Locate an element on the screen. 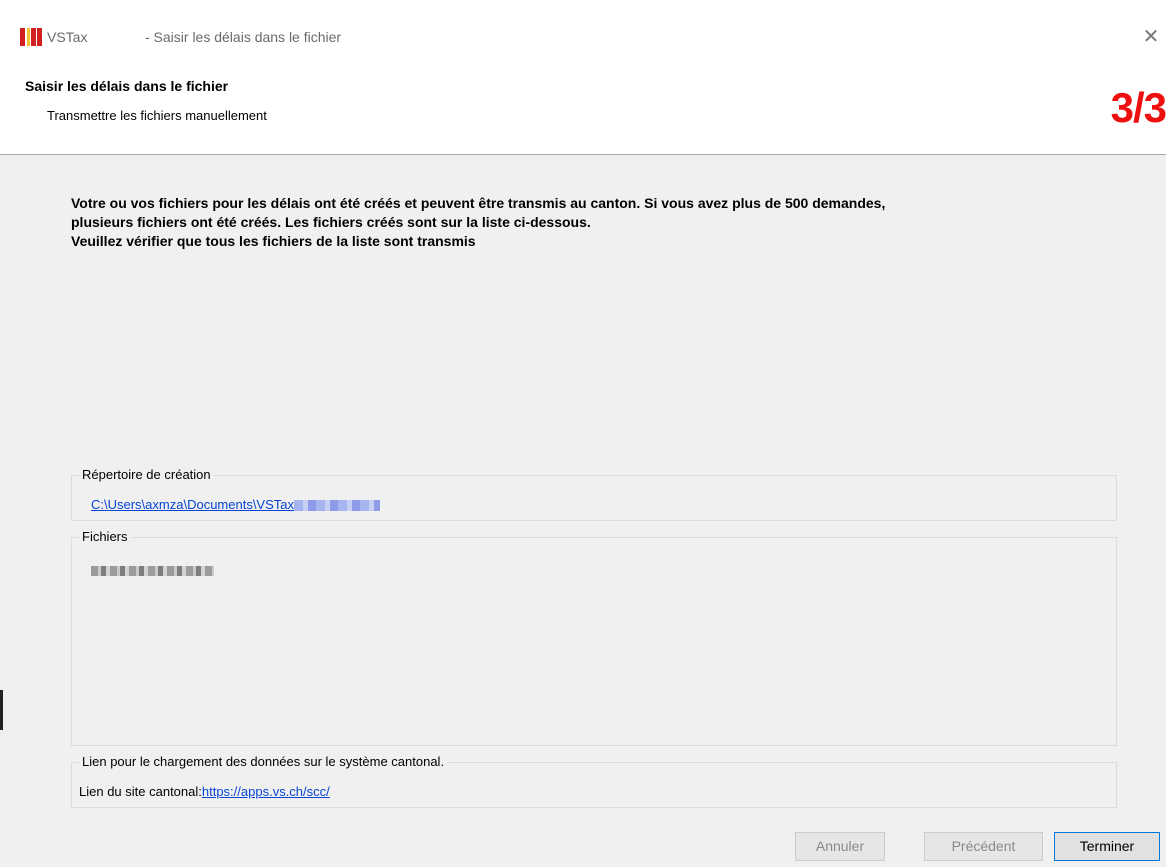 The height and width of the screenshot is (867, 1166). page-subtitle: Transmettre les fichiers manuellement is located at coordinates (157, 115).